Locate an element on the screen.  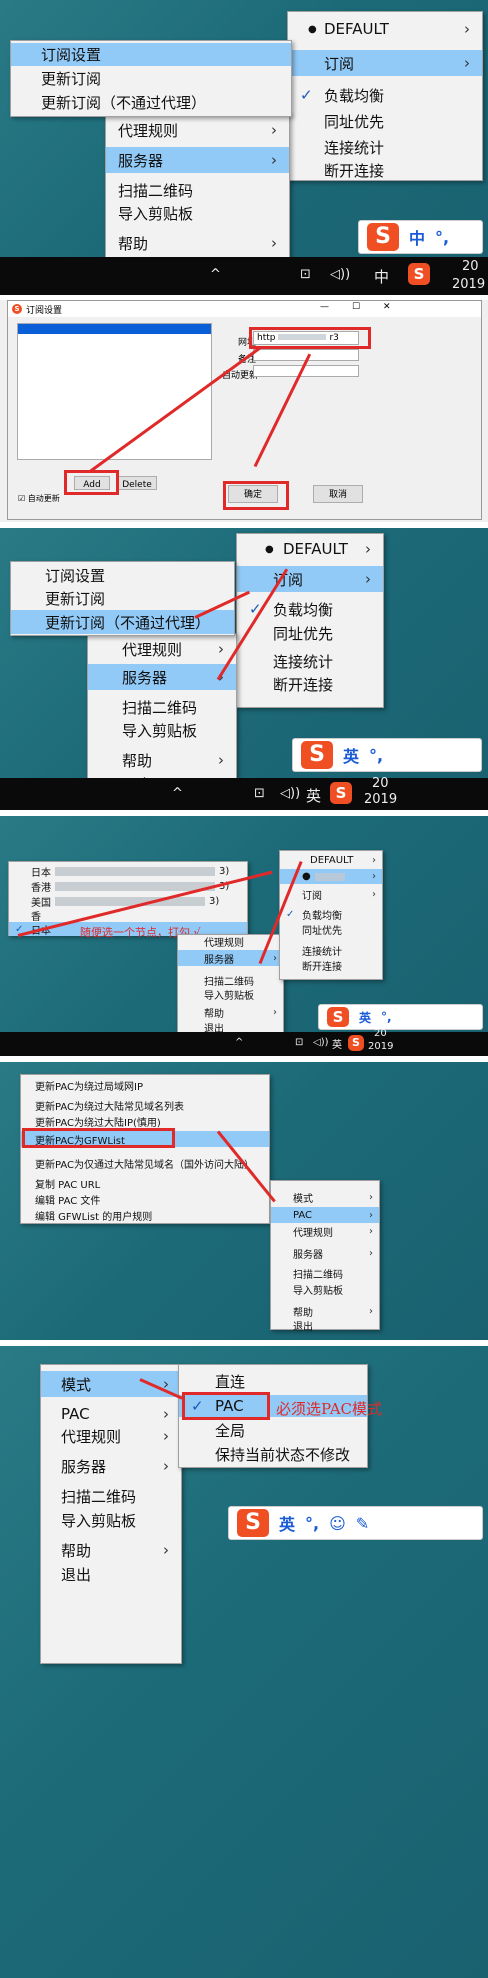
menu-item-copy-pac-url: 复制 PAC URL is located at coordinates (145, 1183).